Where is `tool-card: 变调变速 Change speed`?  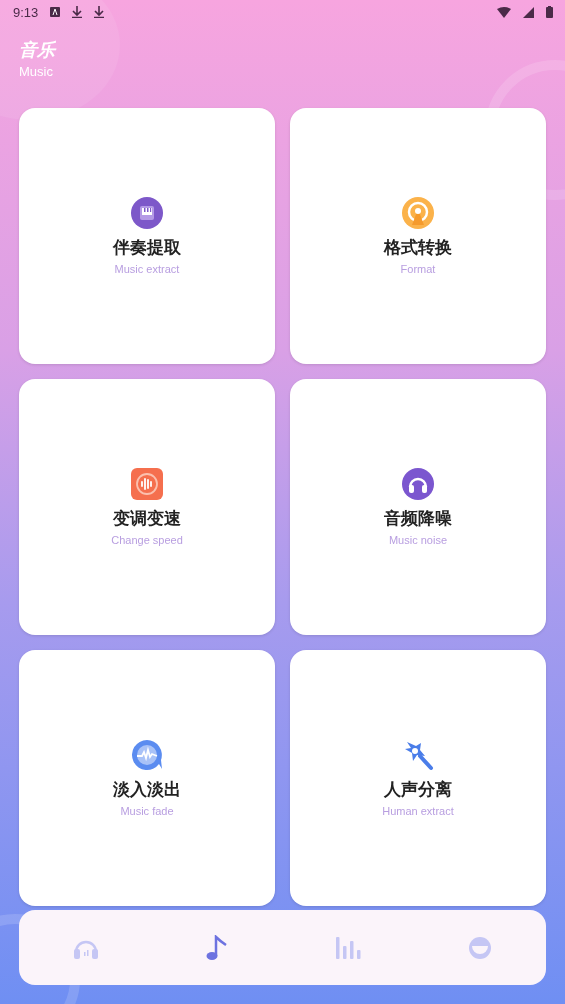
tool-card: 变调变速 Change speed is located at coordinates (147, 507).